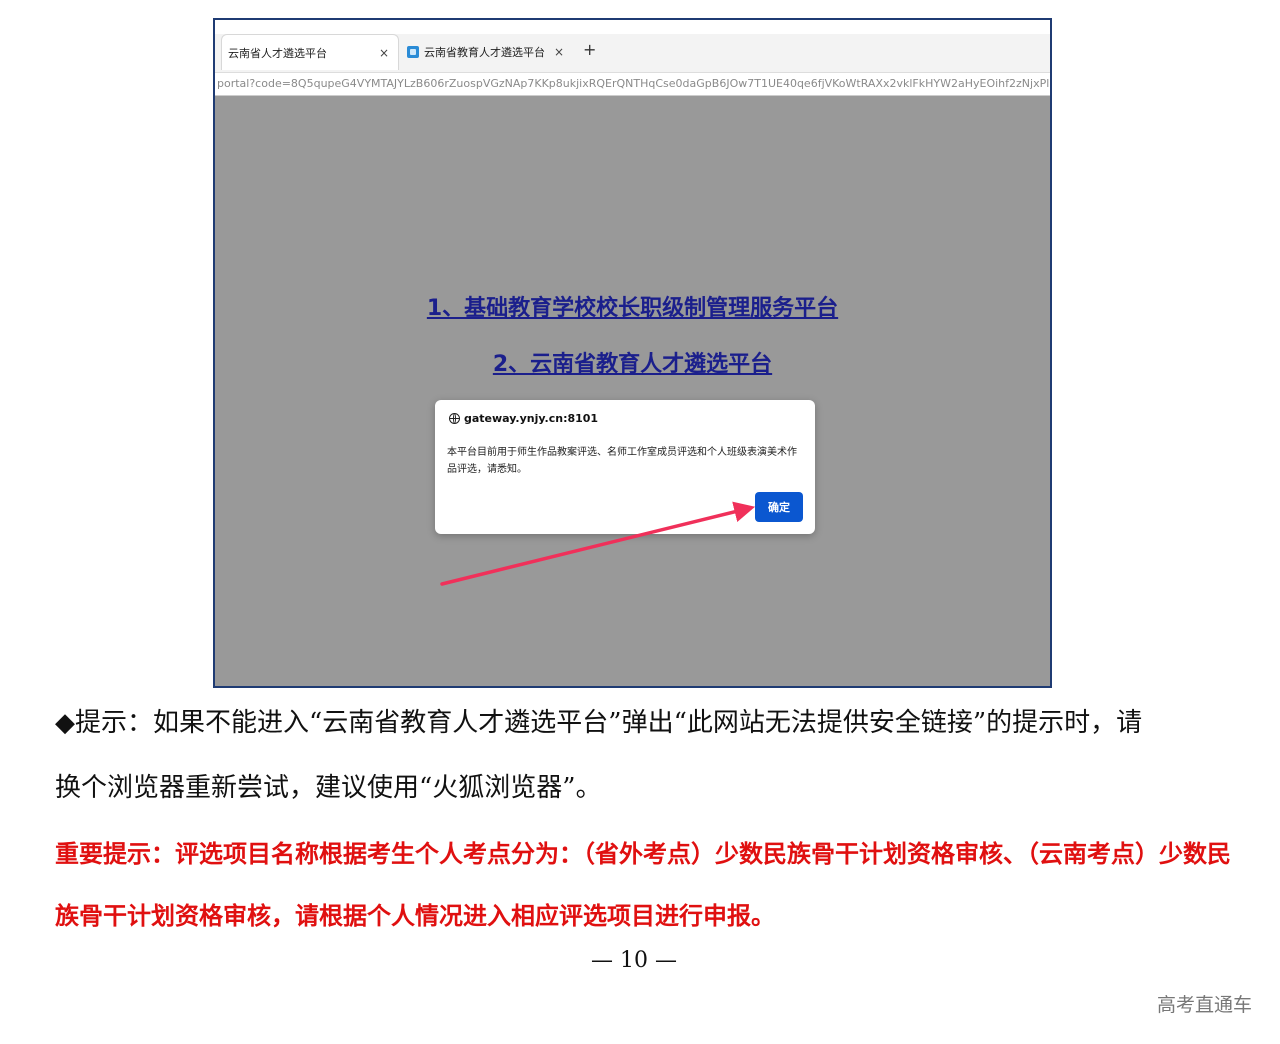 This screenshot has width=1280, height=1044. I want to click on important-line-2: 族骨干计划资格审核，请根据个人情况进入相应评选项目进行申报。, so click(415, 915).